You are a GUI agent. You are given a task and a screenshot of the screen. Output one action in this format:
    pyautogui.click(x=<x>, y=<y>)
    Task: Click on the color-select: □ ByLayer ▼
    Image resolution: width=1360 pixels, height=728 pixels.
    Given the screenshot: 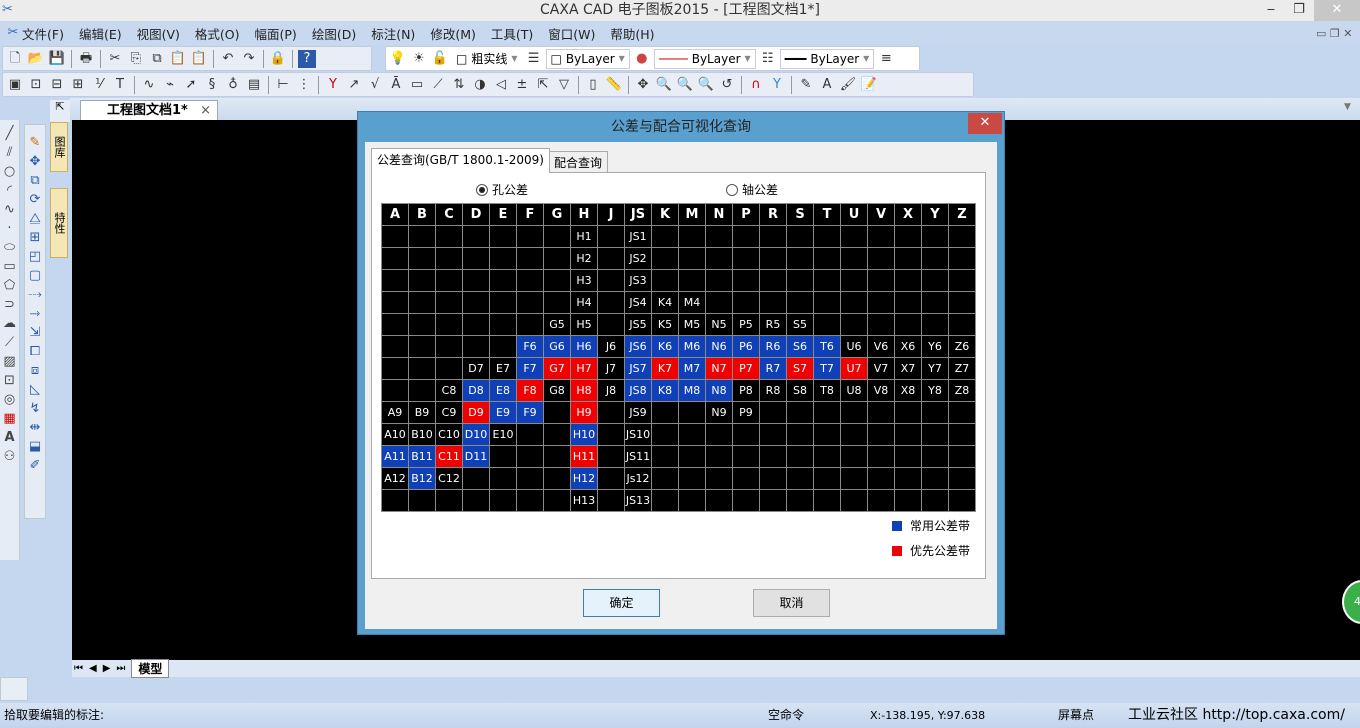 What is the action you would take?
    pyautogui.click(x=587, y=58)
    